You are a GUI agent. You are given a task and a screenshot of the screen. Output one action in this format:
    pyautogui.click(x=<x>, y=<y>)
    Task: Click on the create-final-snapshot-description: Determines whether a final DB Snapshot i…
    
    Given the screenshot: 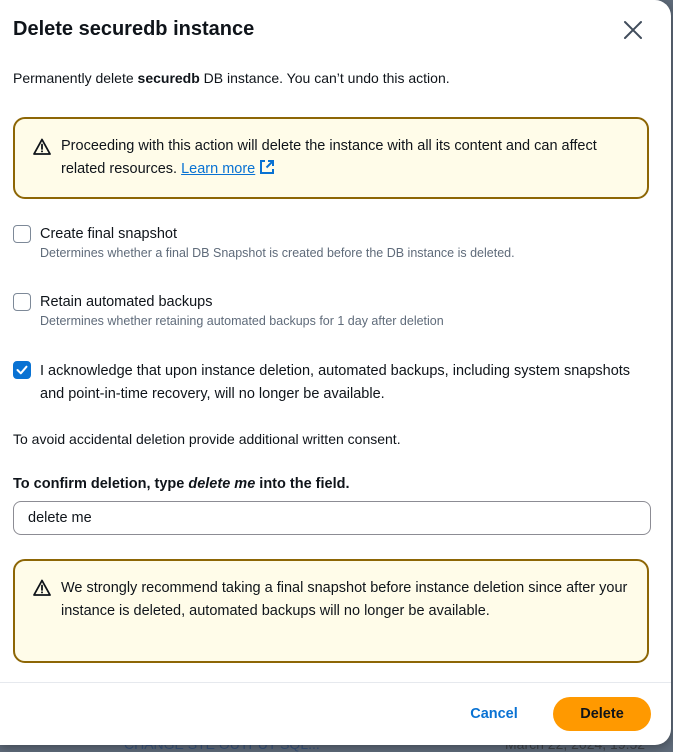 What is the action you would take?
    pyautogui.click(x=277, y=253)
    